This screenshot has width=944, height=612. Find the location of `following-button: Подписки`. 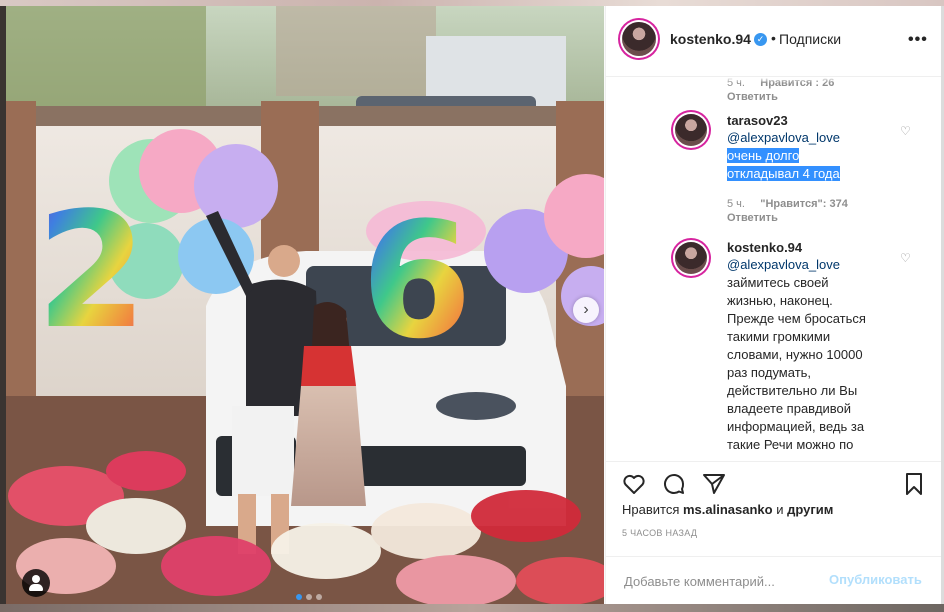

following-button: Подписки is located at coordinates (810, 39).